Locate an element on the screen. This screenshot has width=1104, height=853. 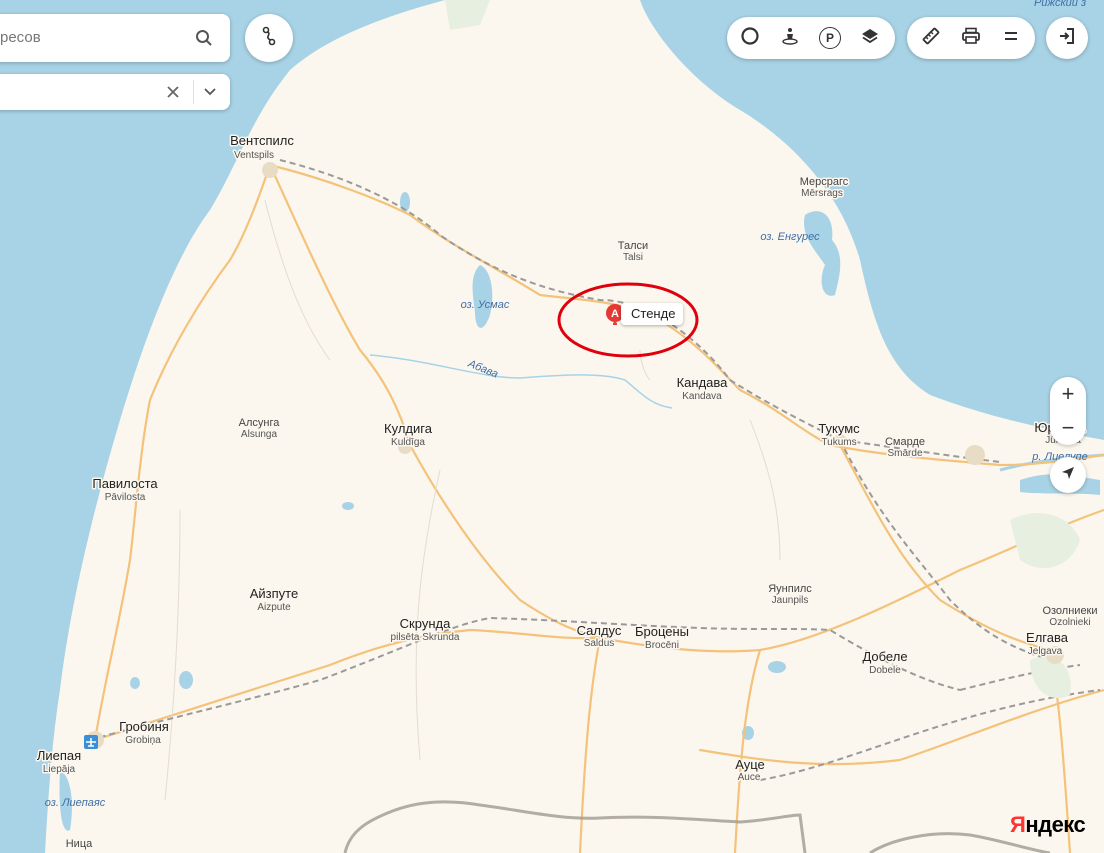
city-sublabel: Kuldīga is located at coordinates (408, 442).